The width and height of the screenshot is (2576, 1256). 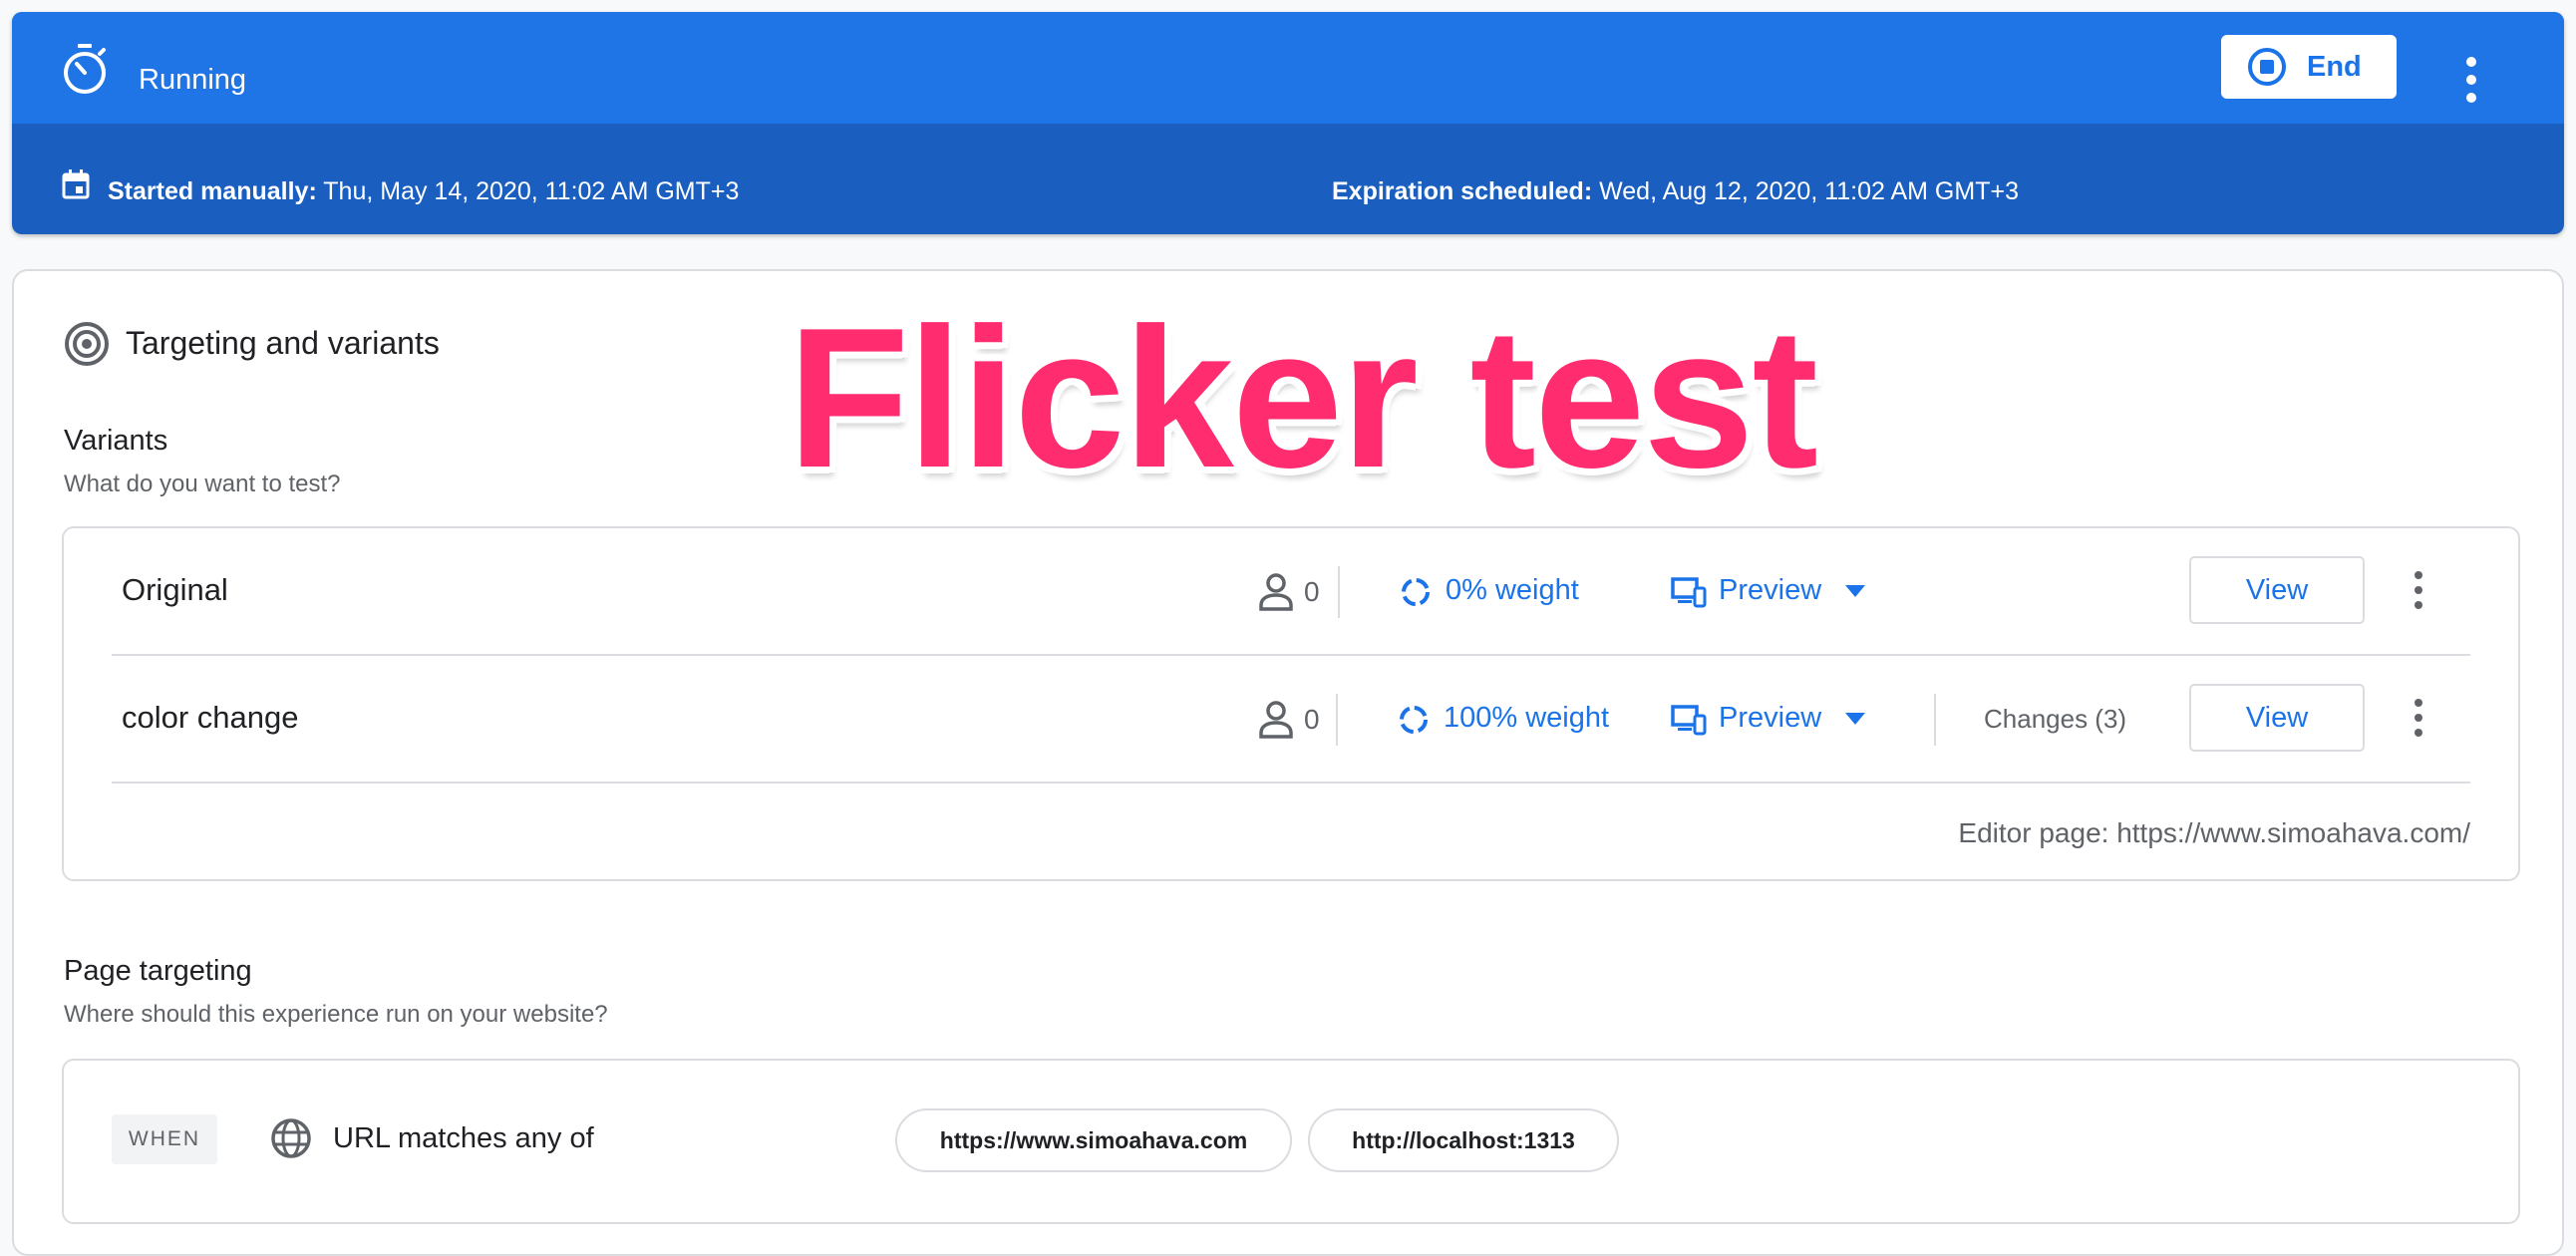 I want to click on started-label: Started manually:, so click(x=212, y=191).